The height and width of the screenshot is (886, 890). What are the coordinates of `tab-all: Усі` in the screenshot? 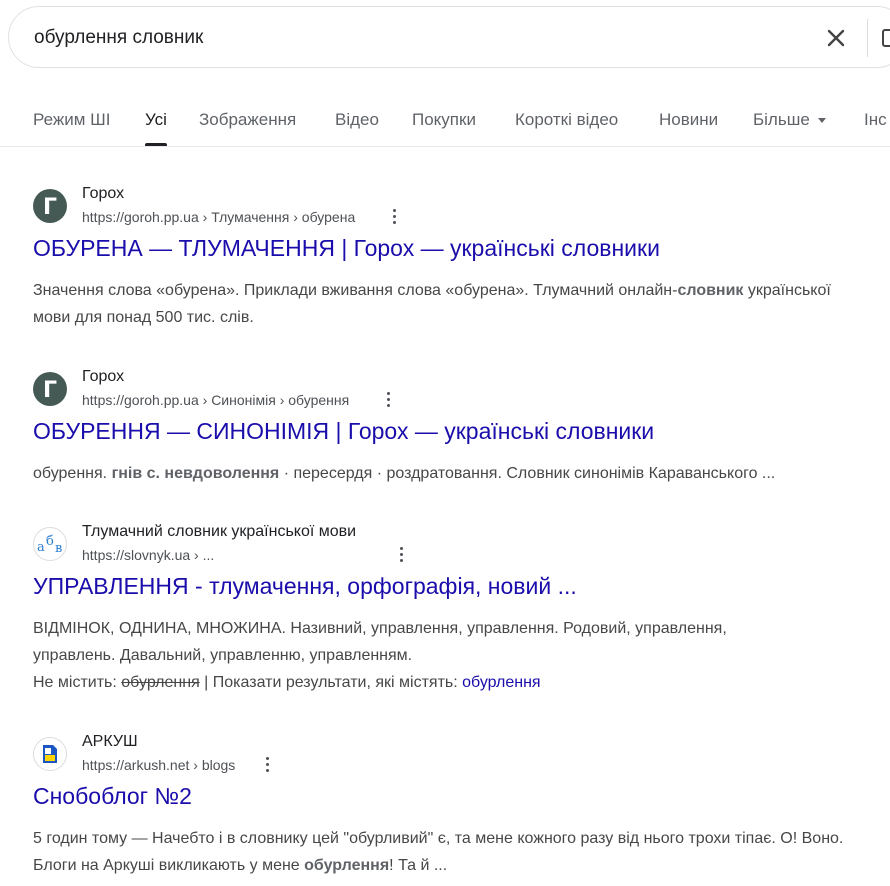 It's located at (156, 128).